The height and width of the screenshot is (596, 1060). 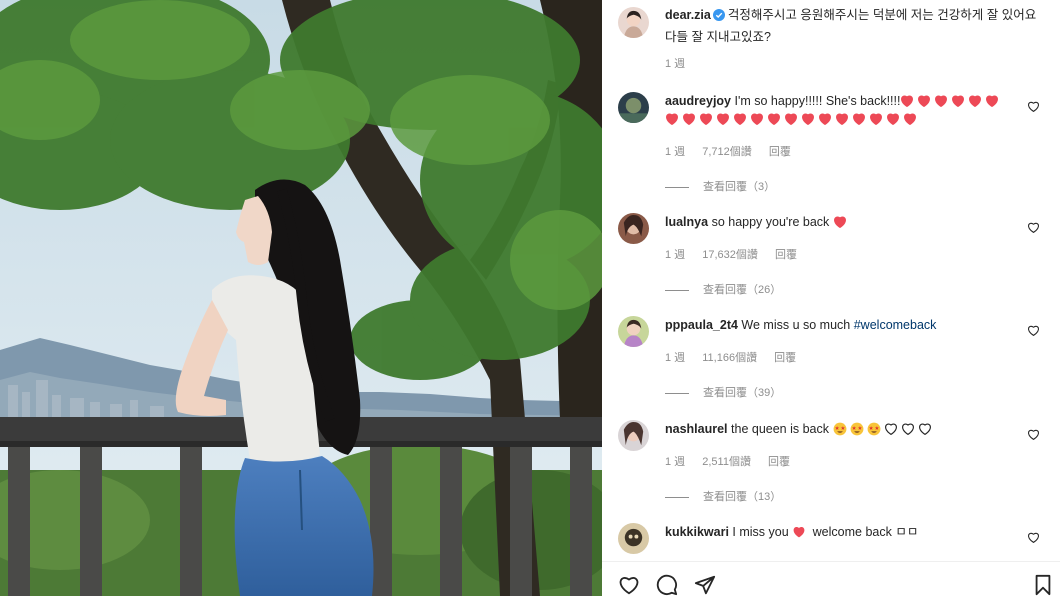 I want to click on comment-meta: 1 週 7,712個讚 回覆, so click(x=735, y=151).